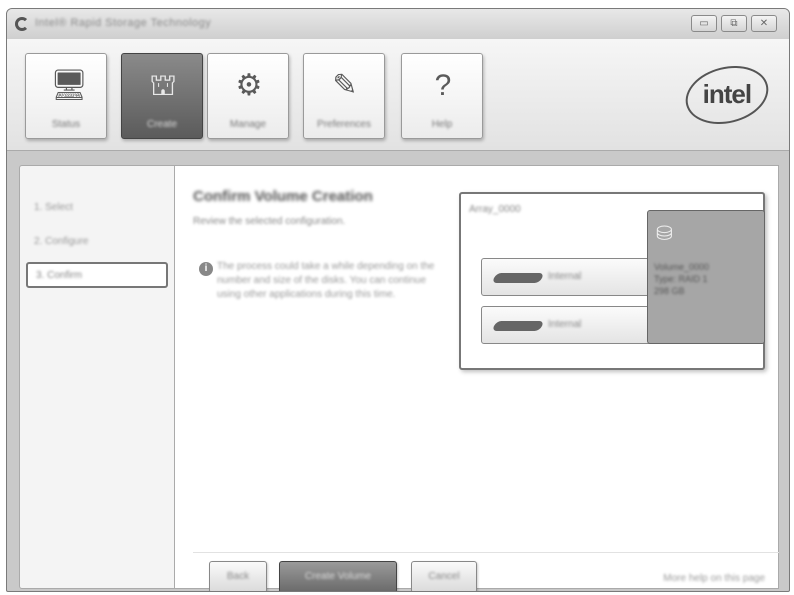  What do you see at coordinates (61, 241) in the screenshot?
I see `step-configure-label: 2. Configure` at bounding box center [61, 241].